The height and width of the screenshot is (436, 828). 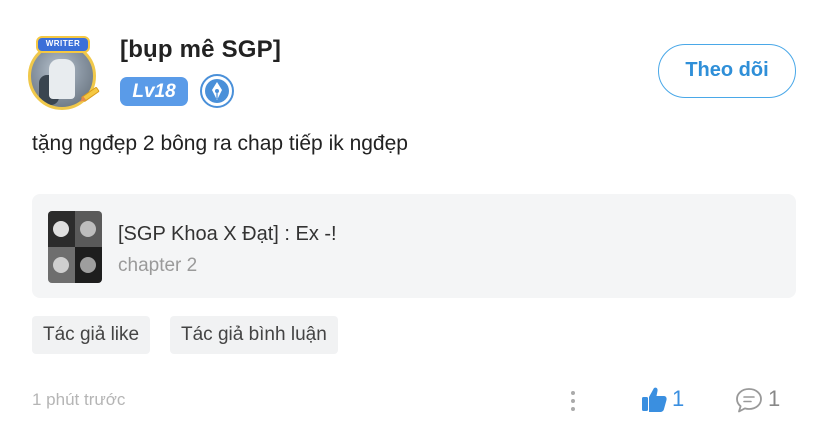 I want to click on pen-nib-icon, so click(x=217, y=91).